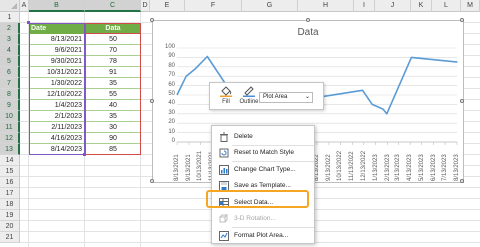  I want to click on x-tick-label: 9/13/2022, so click(328, 167).